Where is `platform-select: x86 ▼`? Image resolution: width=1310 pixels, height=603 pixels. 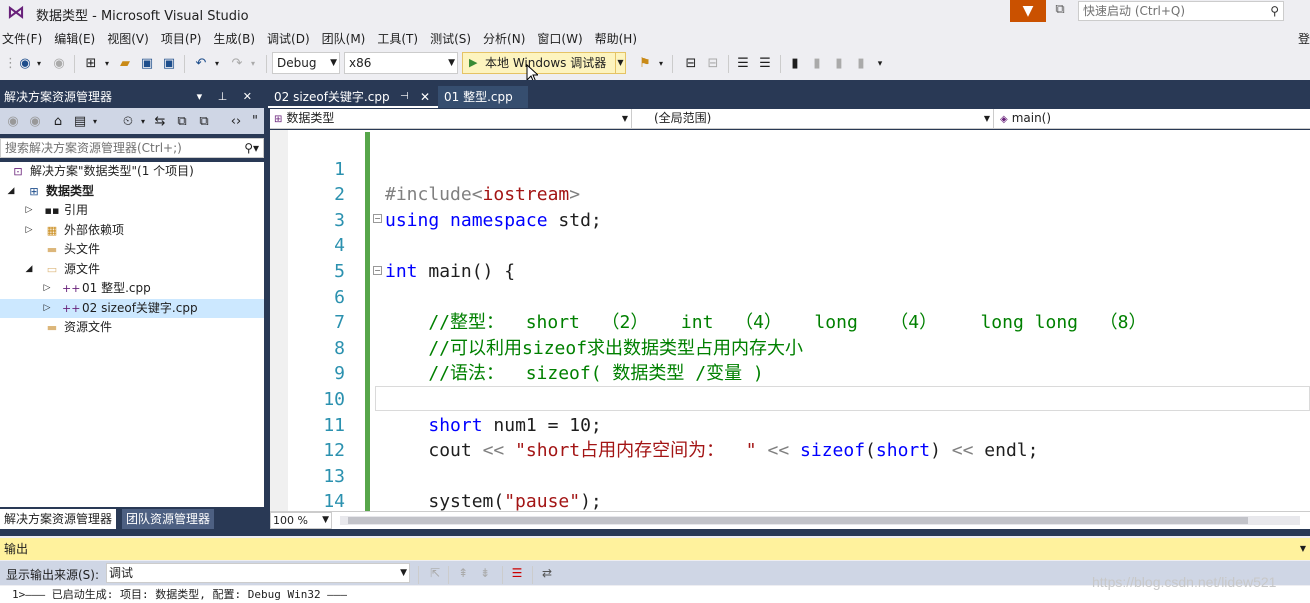 platform-select: x86 ▼ is located at coordinates (401, 63).